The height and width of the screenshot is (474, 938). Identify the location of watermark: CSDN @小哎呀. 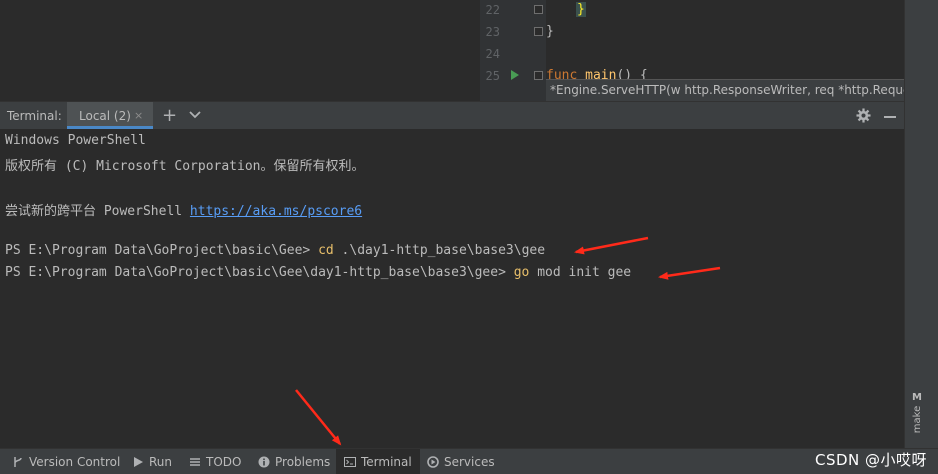
(871, 460).